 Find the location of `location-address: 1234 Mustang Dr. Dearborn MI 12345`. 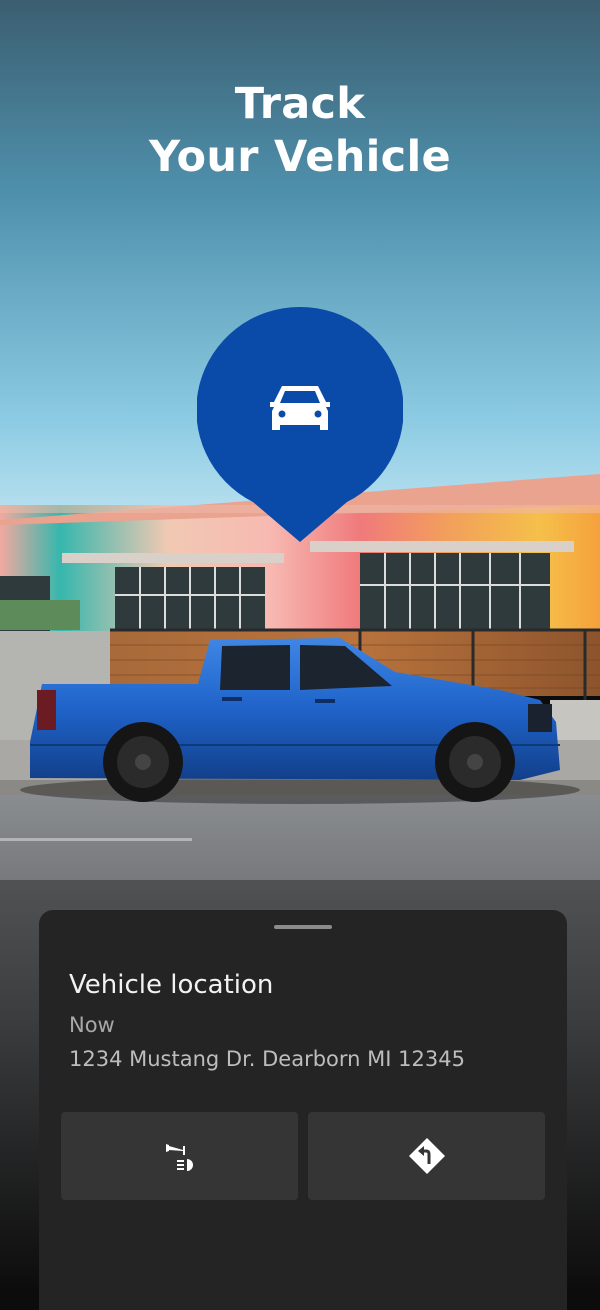

location-address: 1234 Mustang Dr. Dearborn MI 12345 is located at coordinates (267, 1059).